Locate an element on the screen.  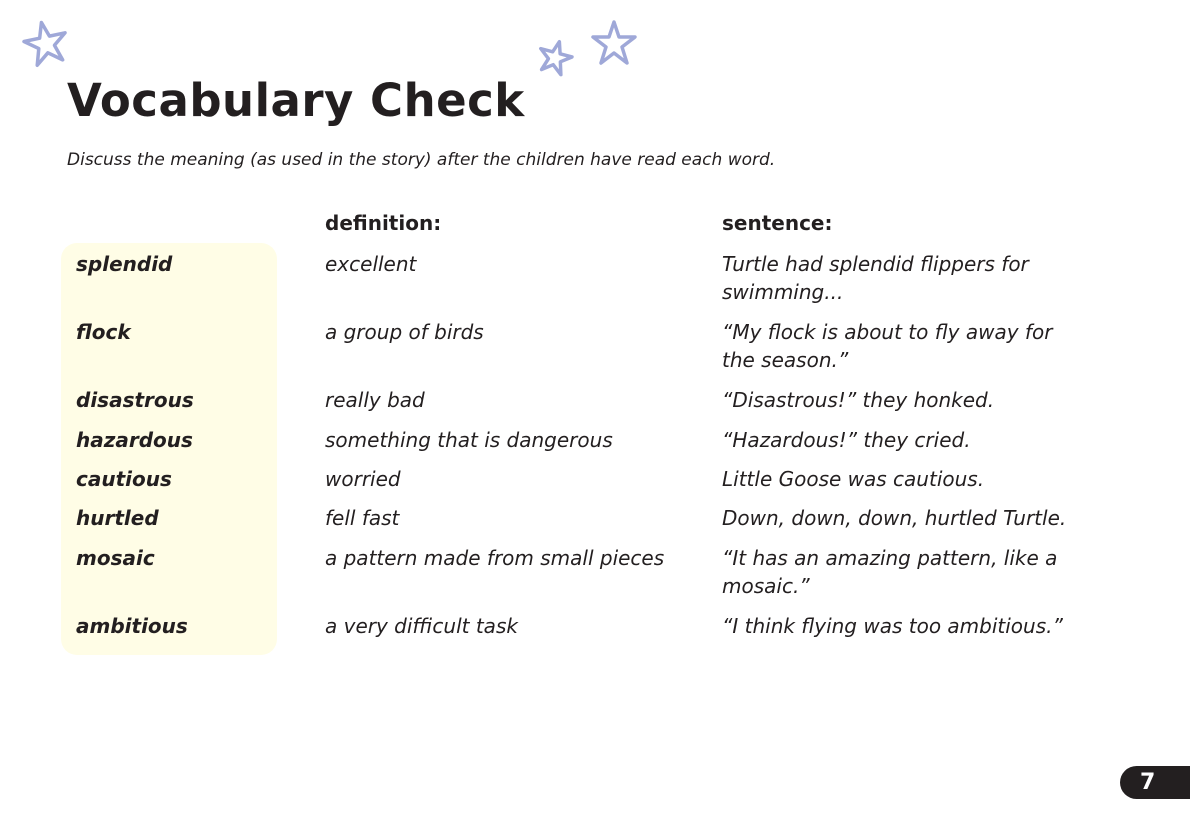
vocab-definition: a group of birds is located at coordinates (404, 332).